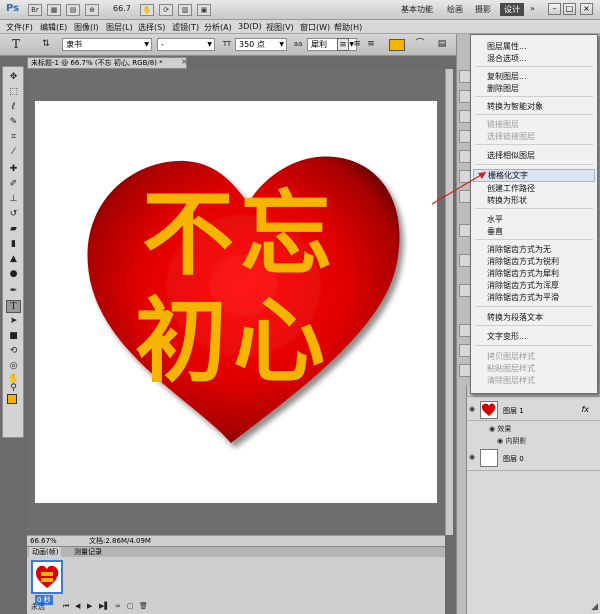  Describe the element at coordinates (495, 219) in the screenshot. I see `menu-horizontal: 水平` at that location.